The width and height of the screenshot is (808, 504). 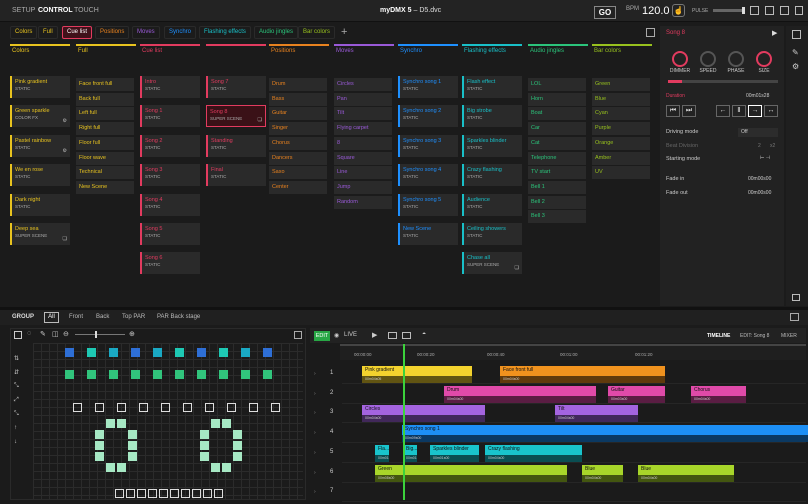 I want to click on speed-knob, so click(x=708, y=59).